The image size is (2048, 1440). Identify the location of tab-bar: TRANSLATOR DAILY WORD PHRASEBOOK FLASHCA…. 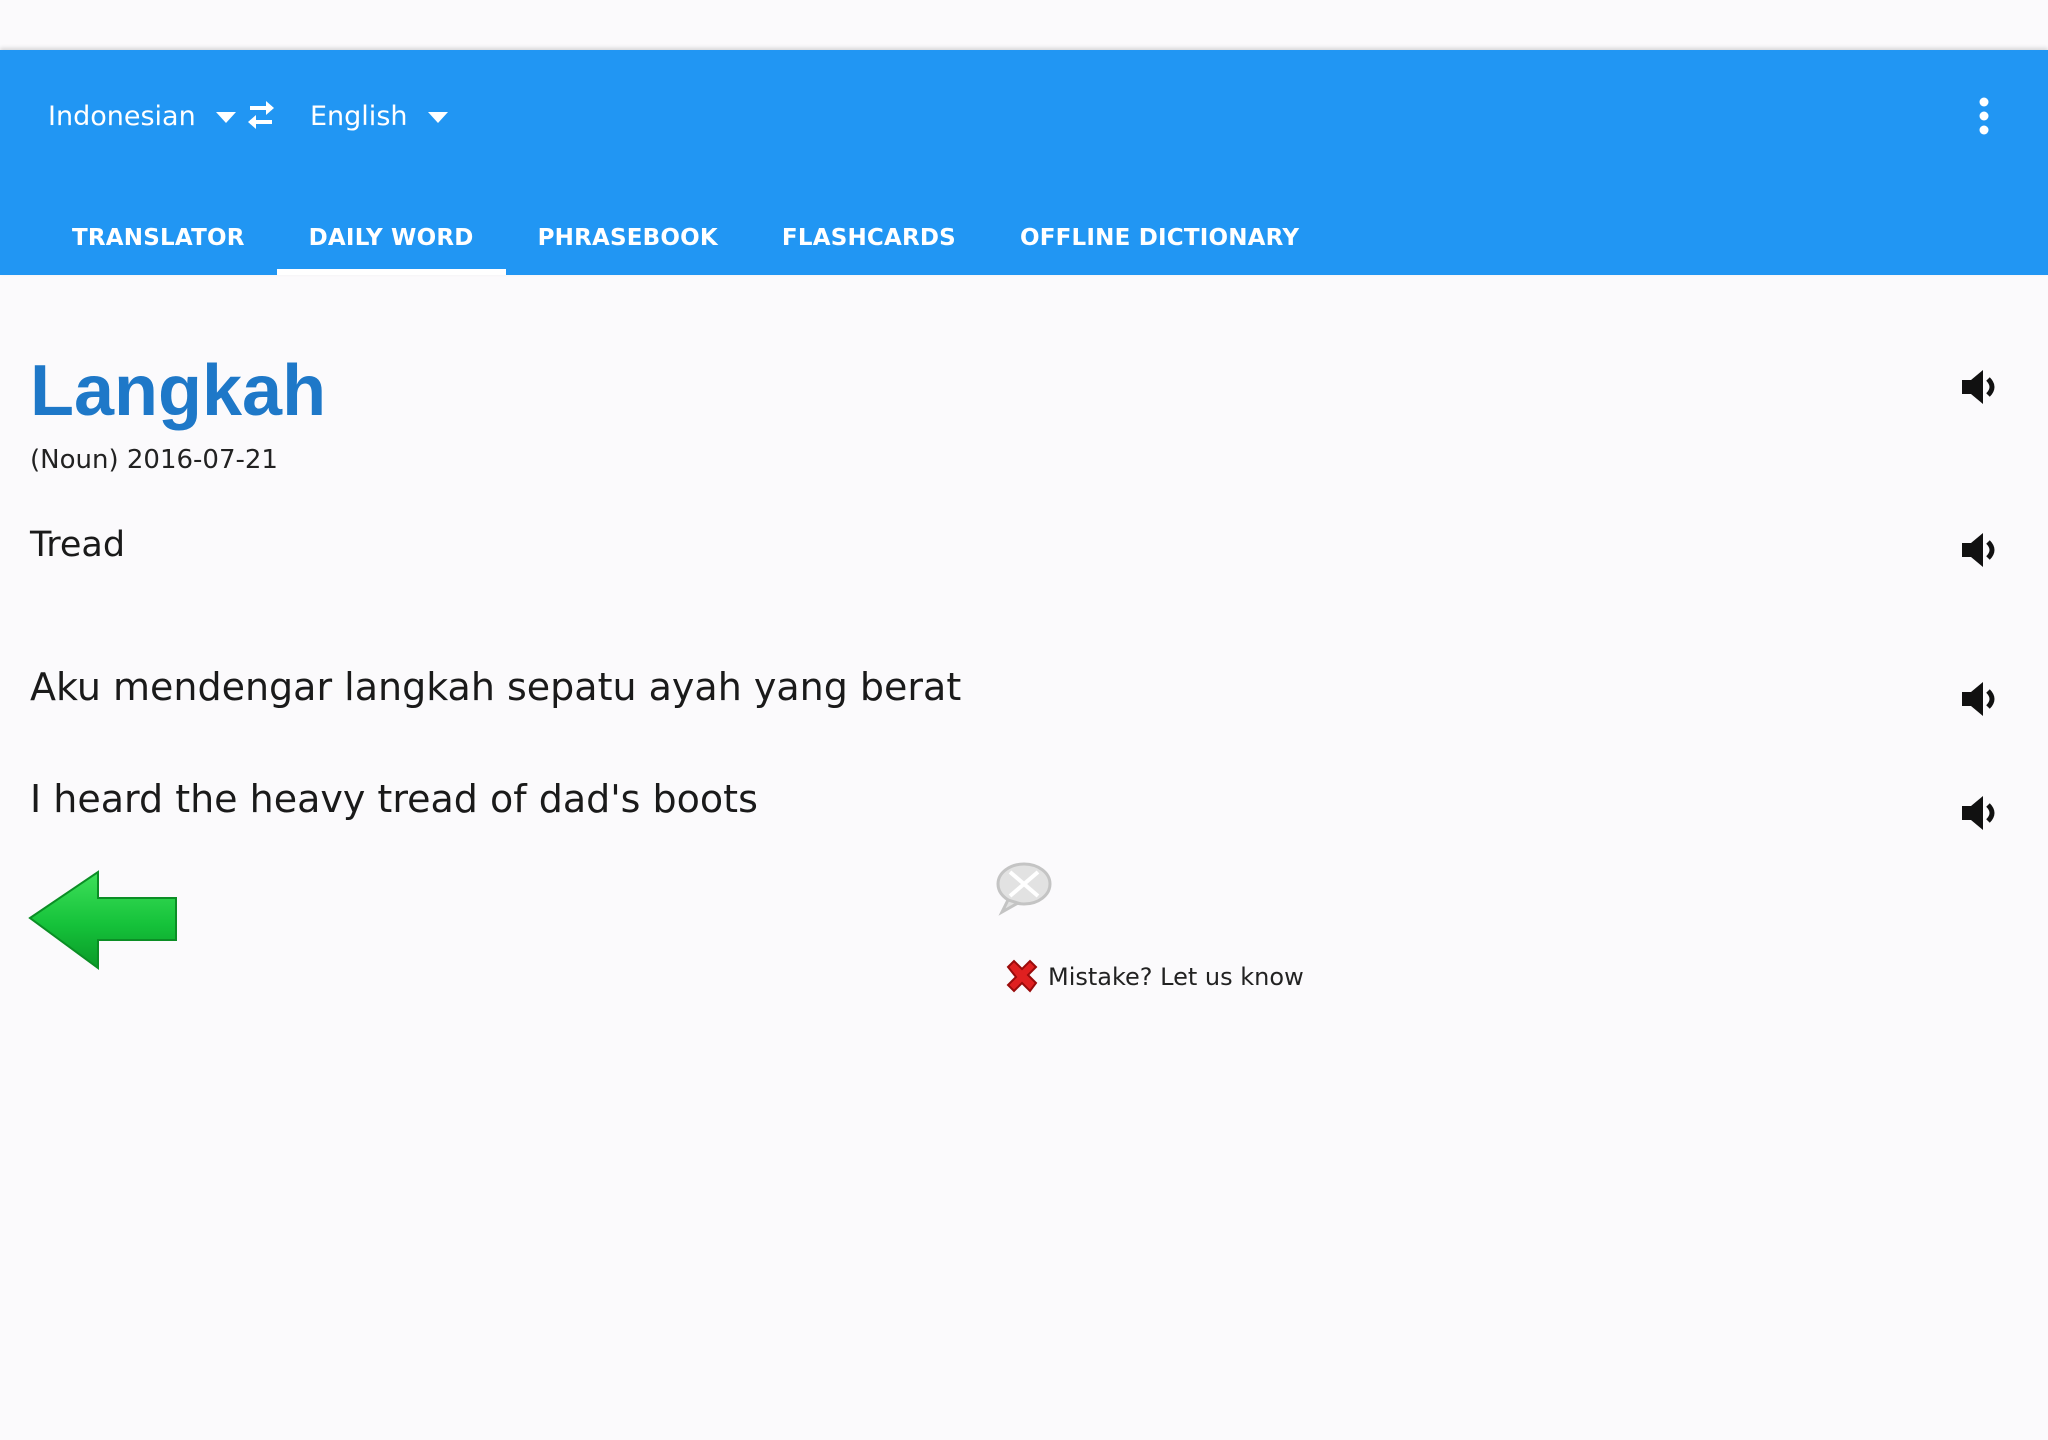
(665, 237).